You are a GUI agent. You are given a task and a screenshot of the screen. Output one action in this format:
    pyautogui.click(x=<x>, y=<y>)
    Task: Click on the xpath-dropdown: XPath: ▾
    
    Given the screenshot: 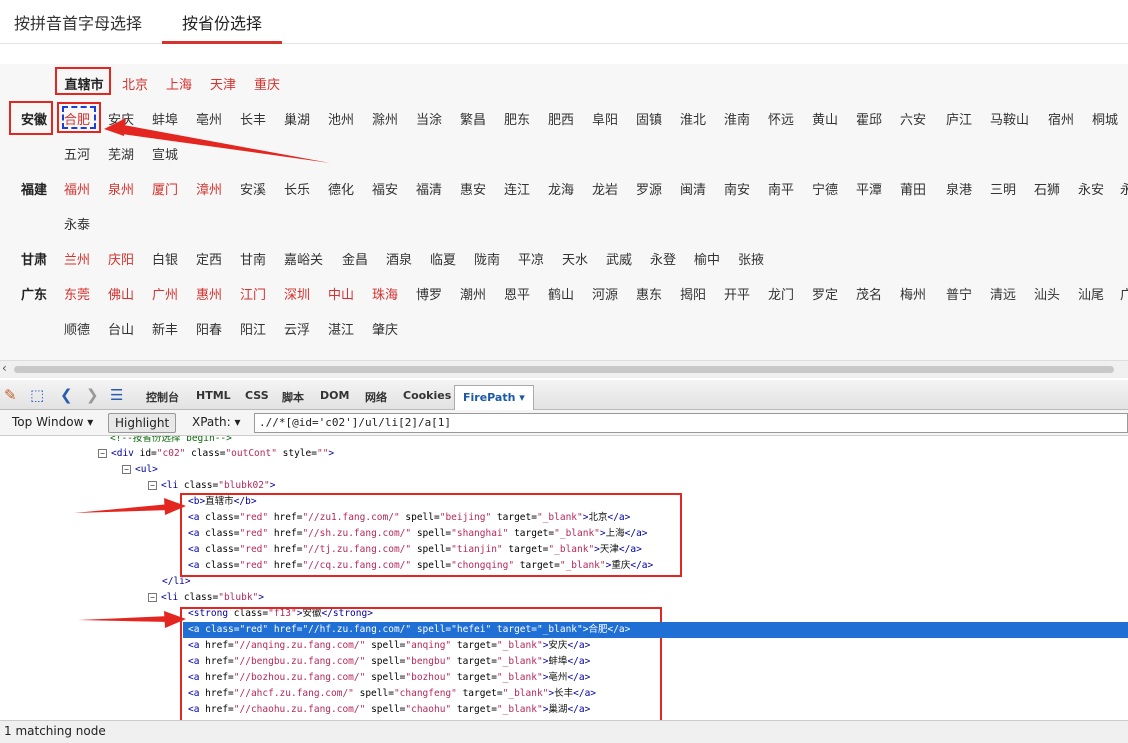 What is the action you would take?
    pyautogui.click(x=216, y=423)
    